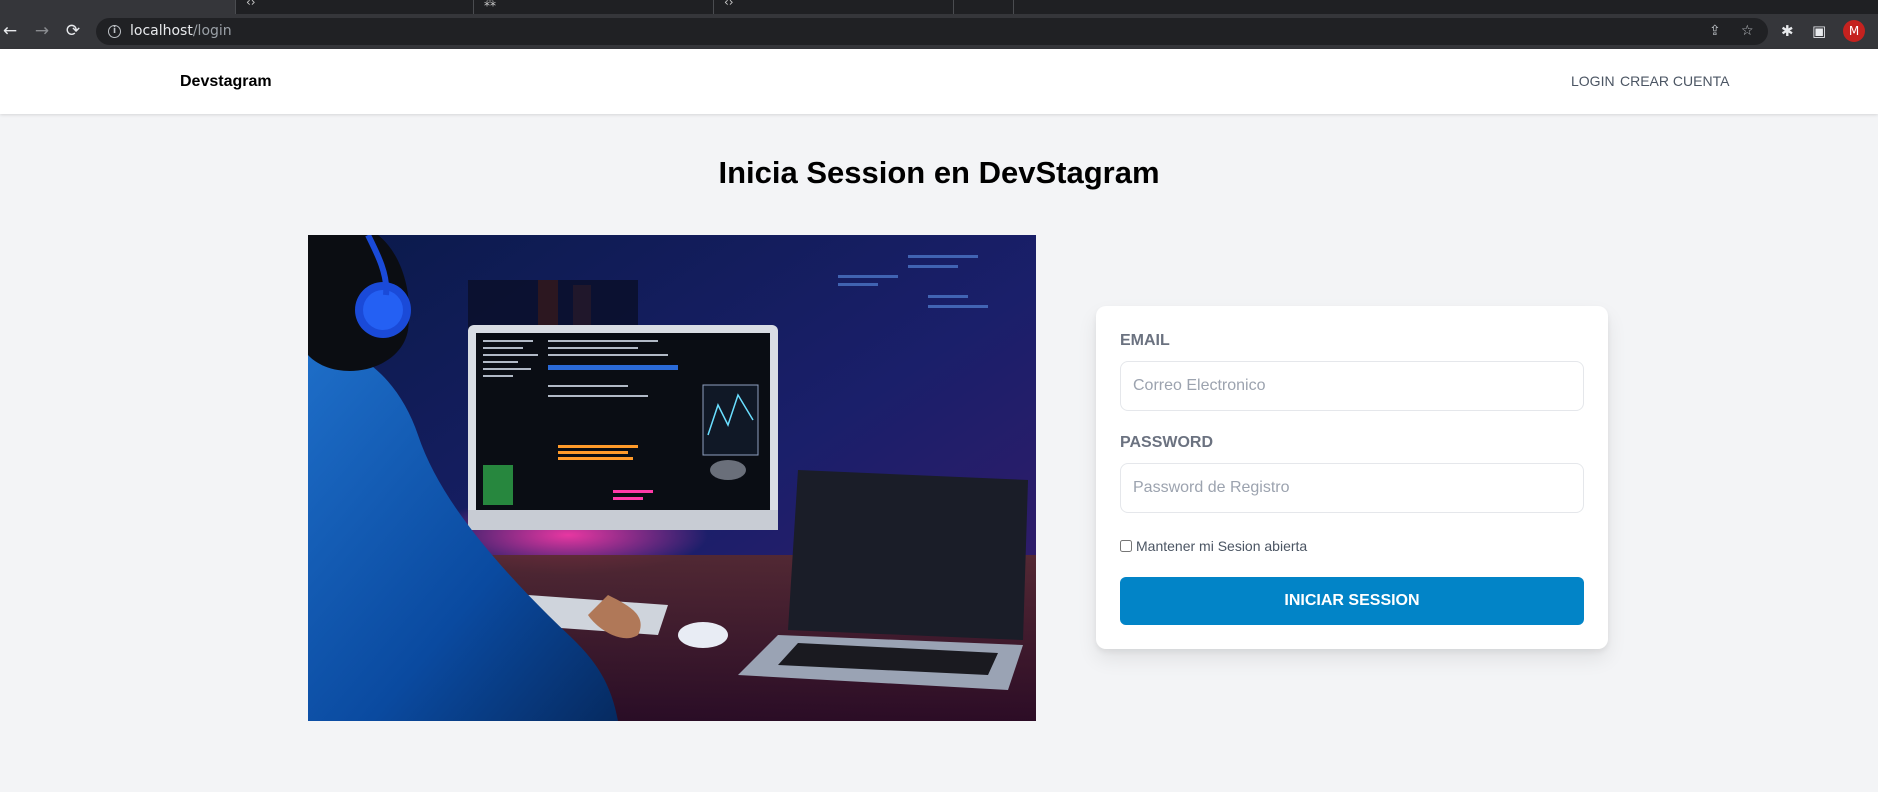 Image resolution: width=1878 pixels, height=792 pixels. I want to click on address-bar: i localhost/login ⇪ ☆, so click(932, 31).